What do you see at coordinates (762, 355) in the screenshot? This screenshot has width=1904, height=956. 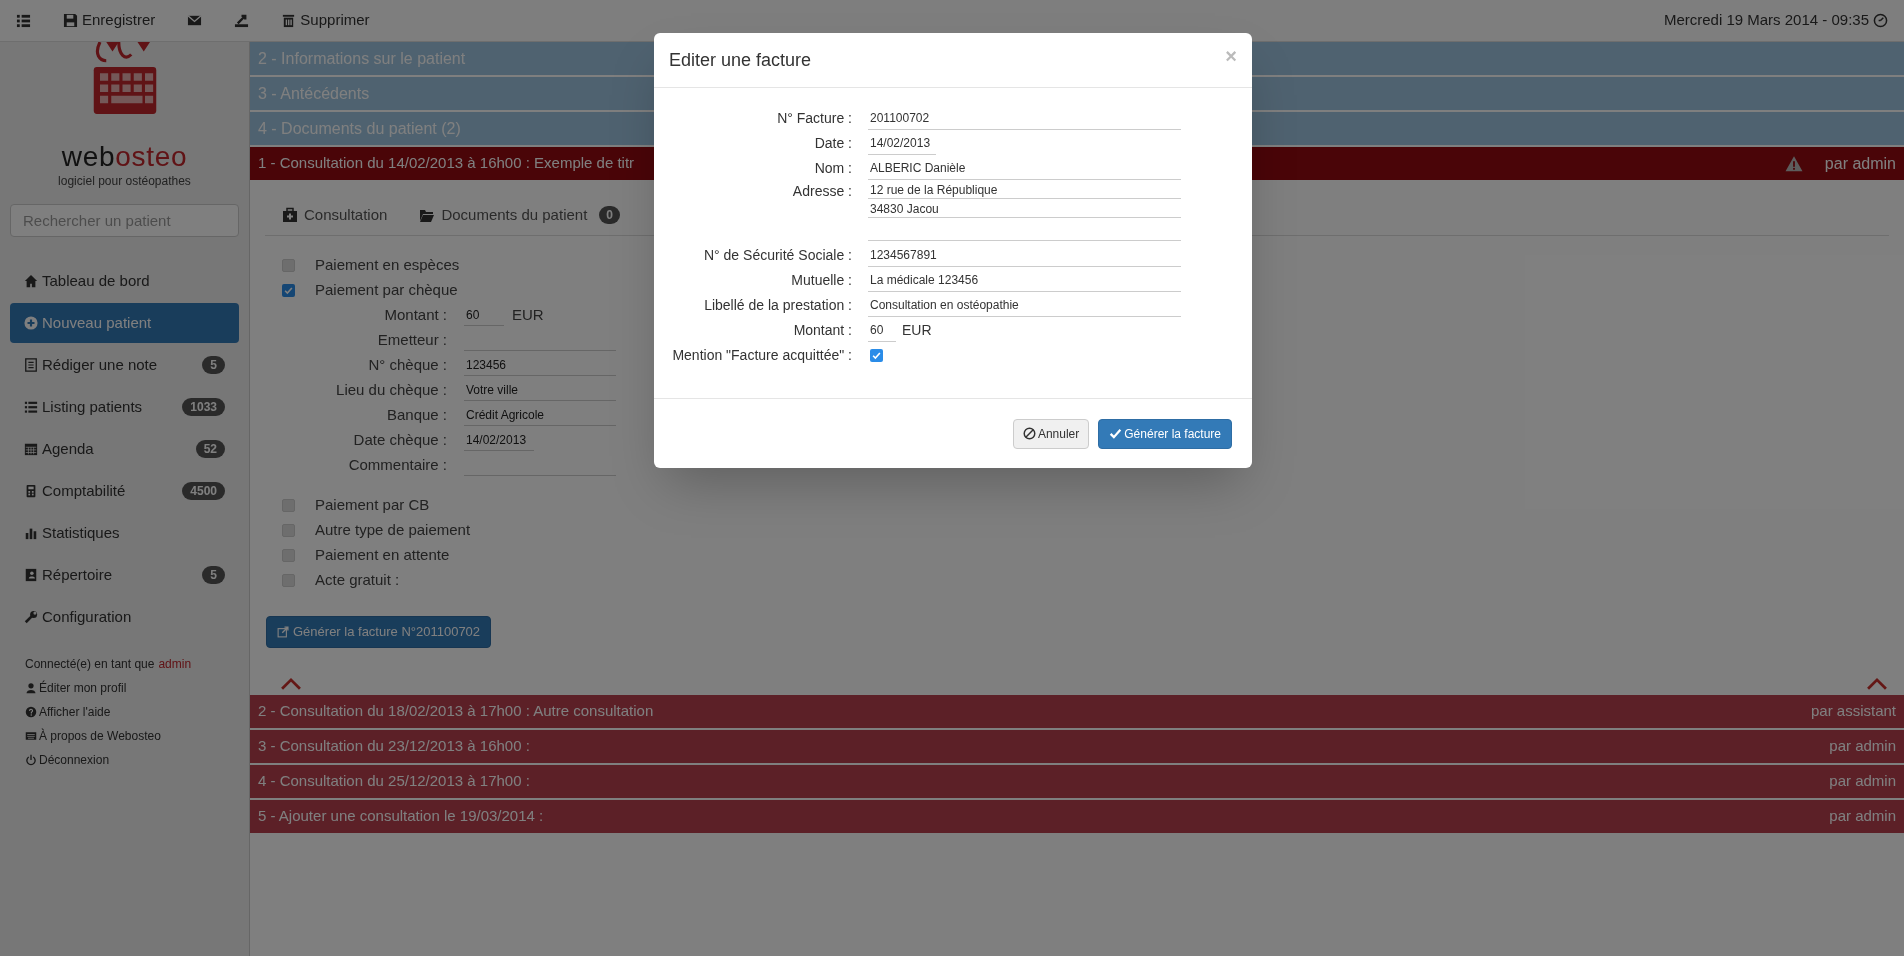 I see `field-label: Mention "Facture acquittée" :` at bounding box center [762, 355].